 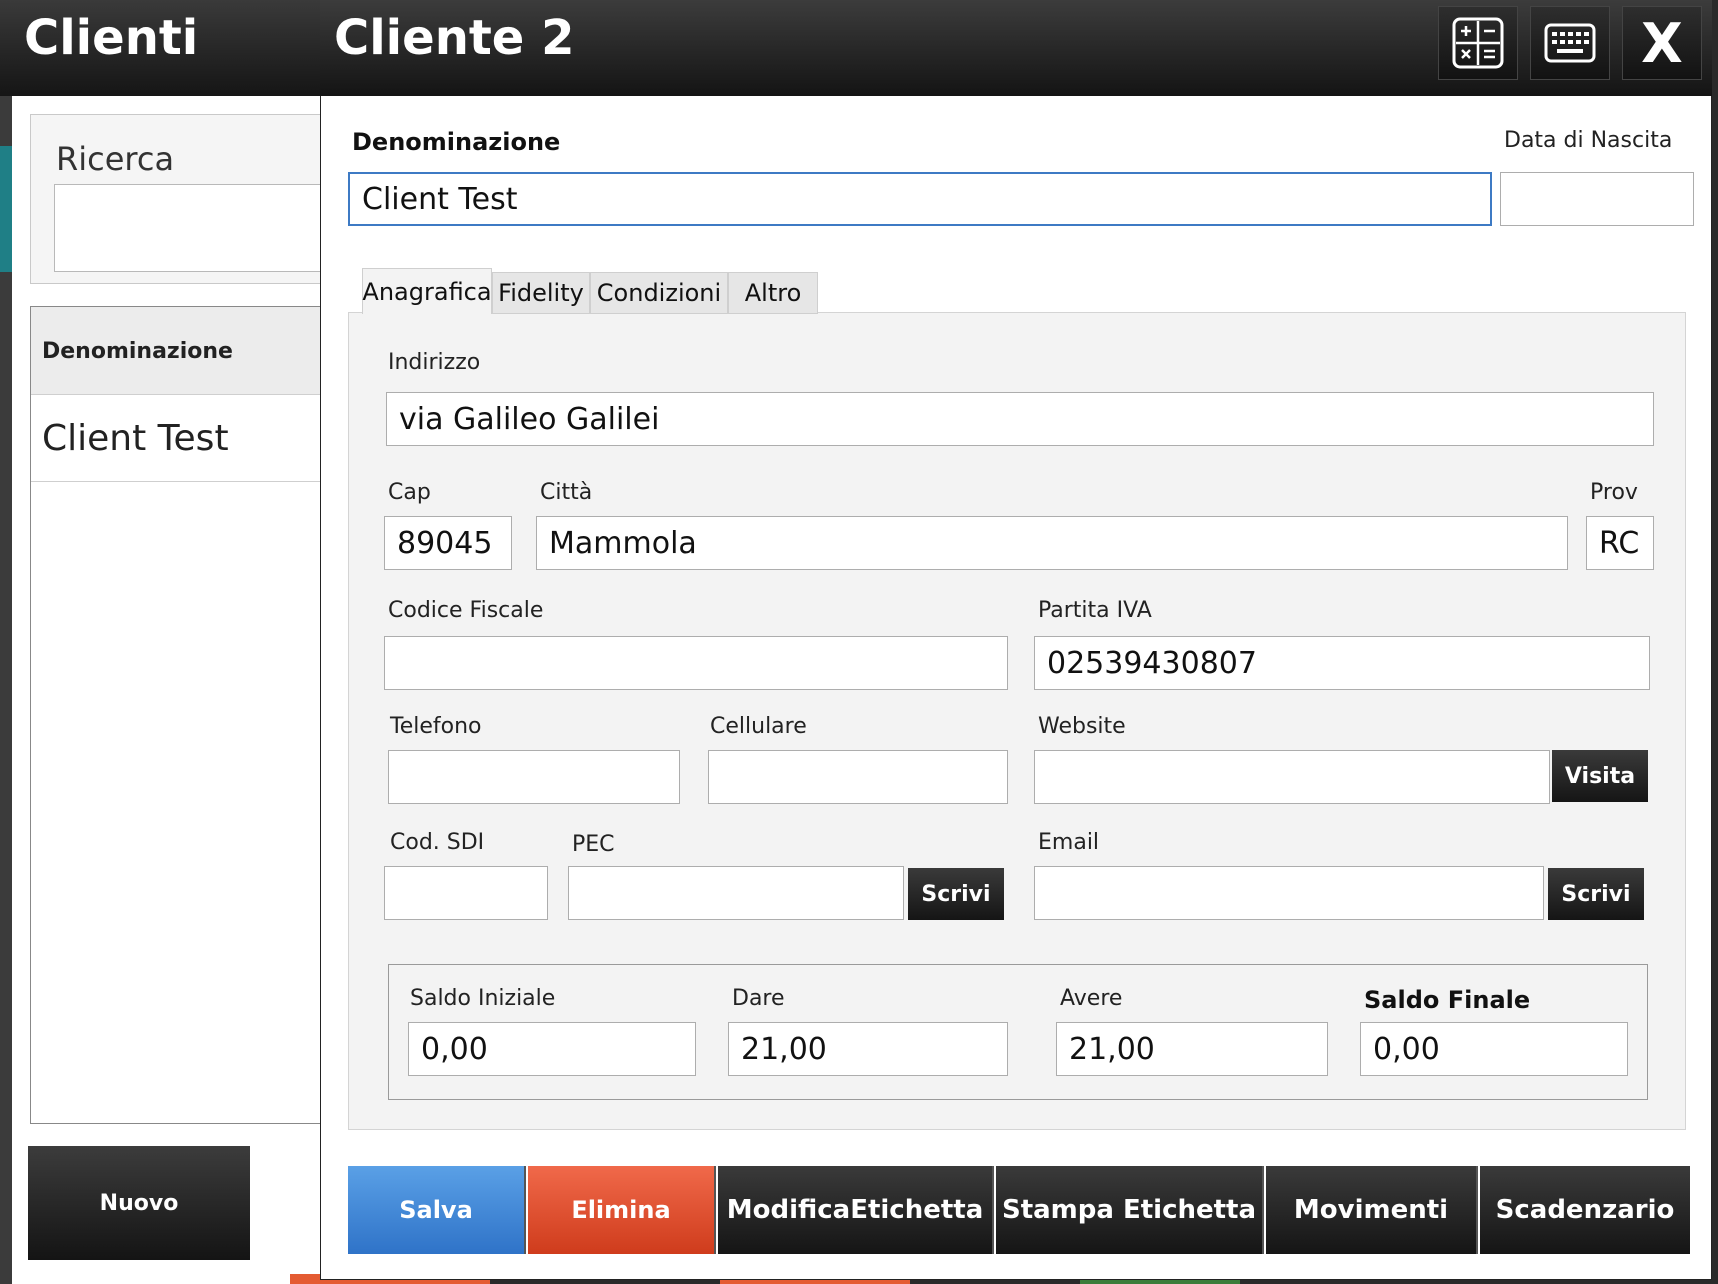 What do you see at coordinates (1289, 893) in the screenshot?
I see `email-field` at bounding box center [1289, 893].